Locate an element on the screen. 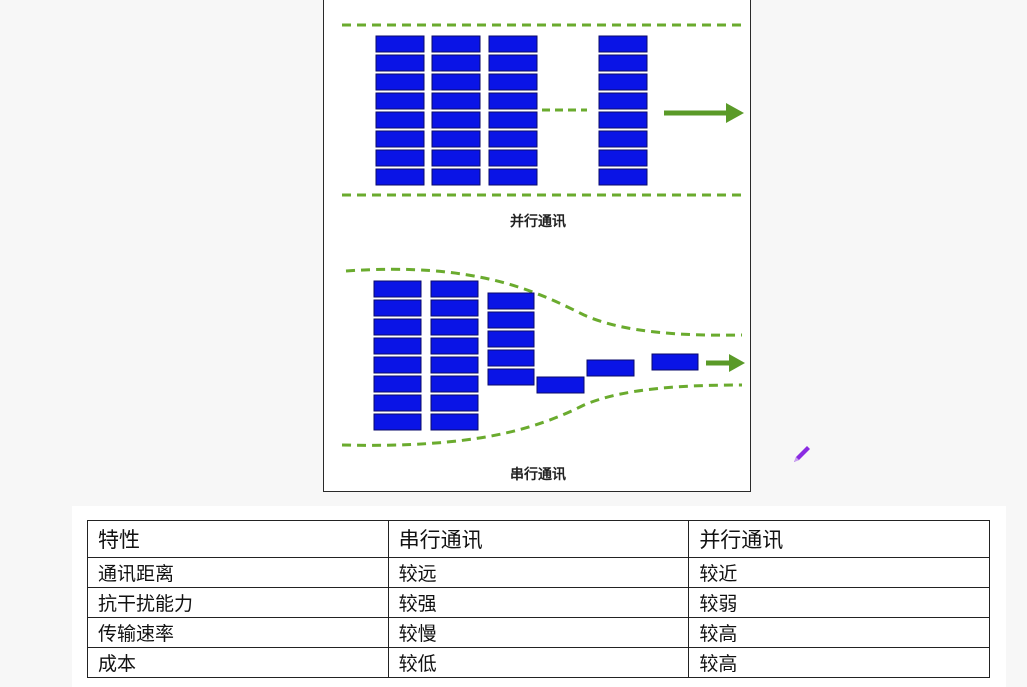 The height and width of the screenshot is (687, 1027). header-feature: 特性 is located at coordinates (238, 539).